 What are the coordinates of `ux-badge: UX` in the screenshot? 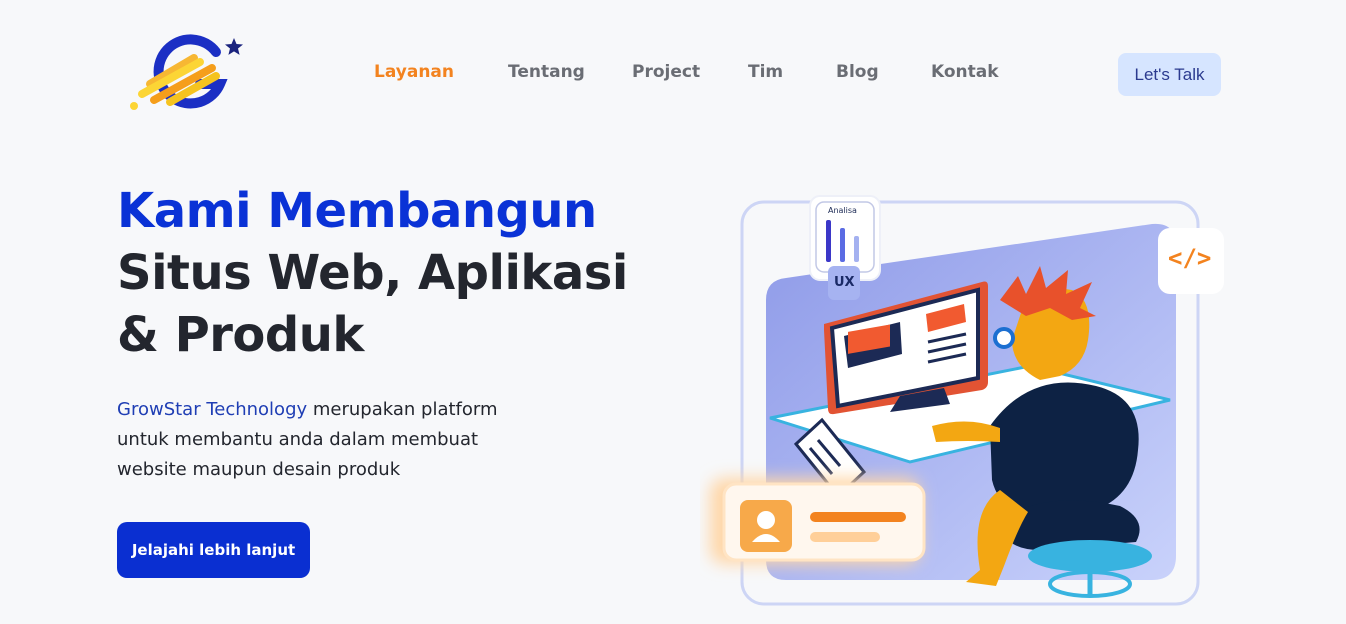 It's located at (844, 282).